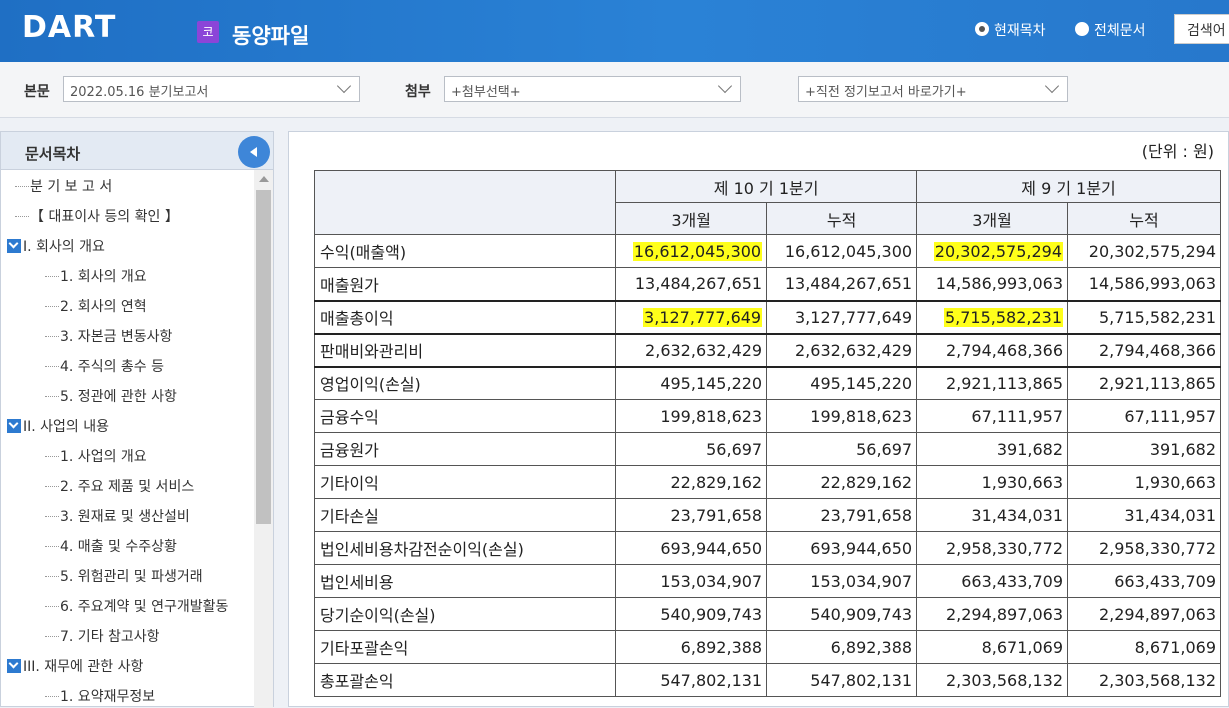 Image resolution: width=1229 pixels, height=708 pixels. I want to click on cell-value: 2,794,468,366, so click(1004, 350).